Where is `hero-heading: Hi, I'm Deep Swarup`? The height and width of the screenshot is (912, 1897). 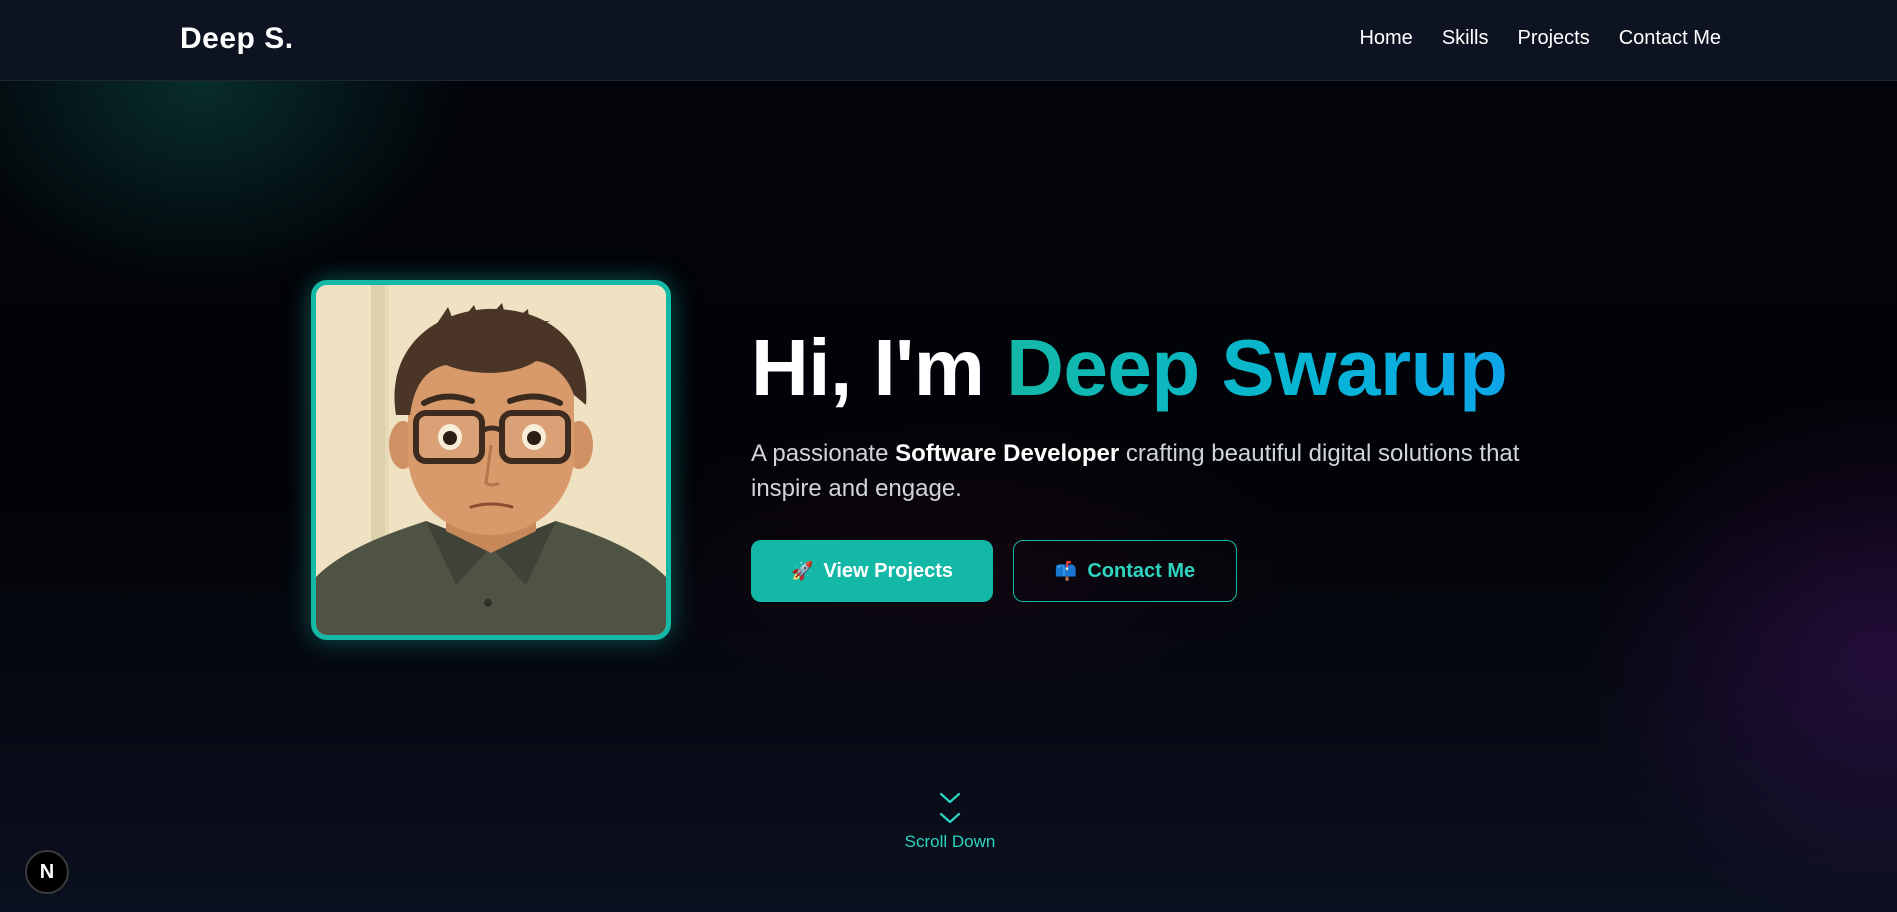
hero-heading: Hi, I'm Deep Swarup is located at coordinates (1181, 368).